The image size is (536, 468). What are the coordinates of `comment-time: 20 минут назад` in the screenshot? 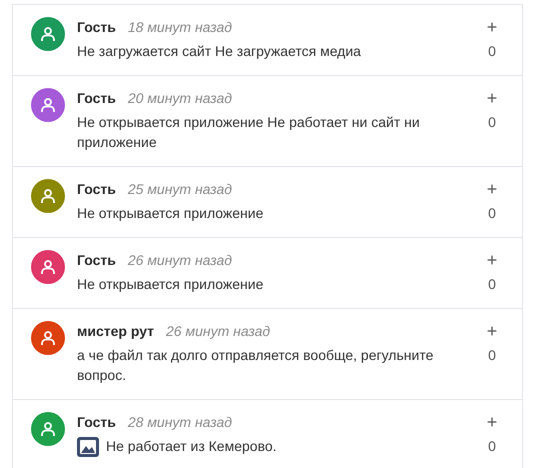 It's located at (180, 98).